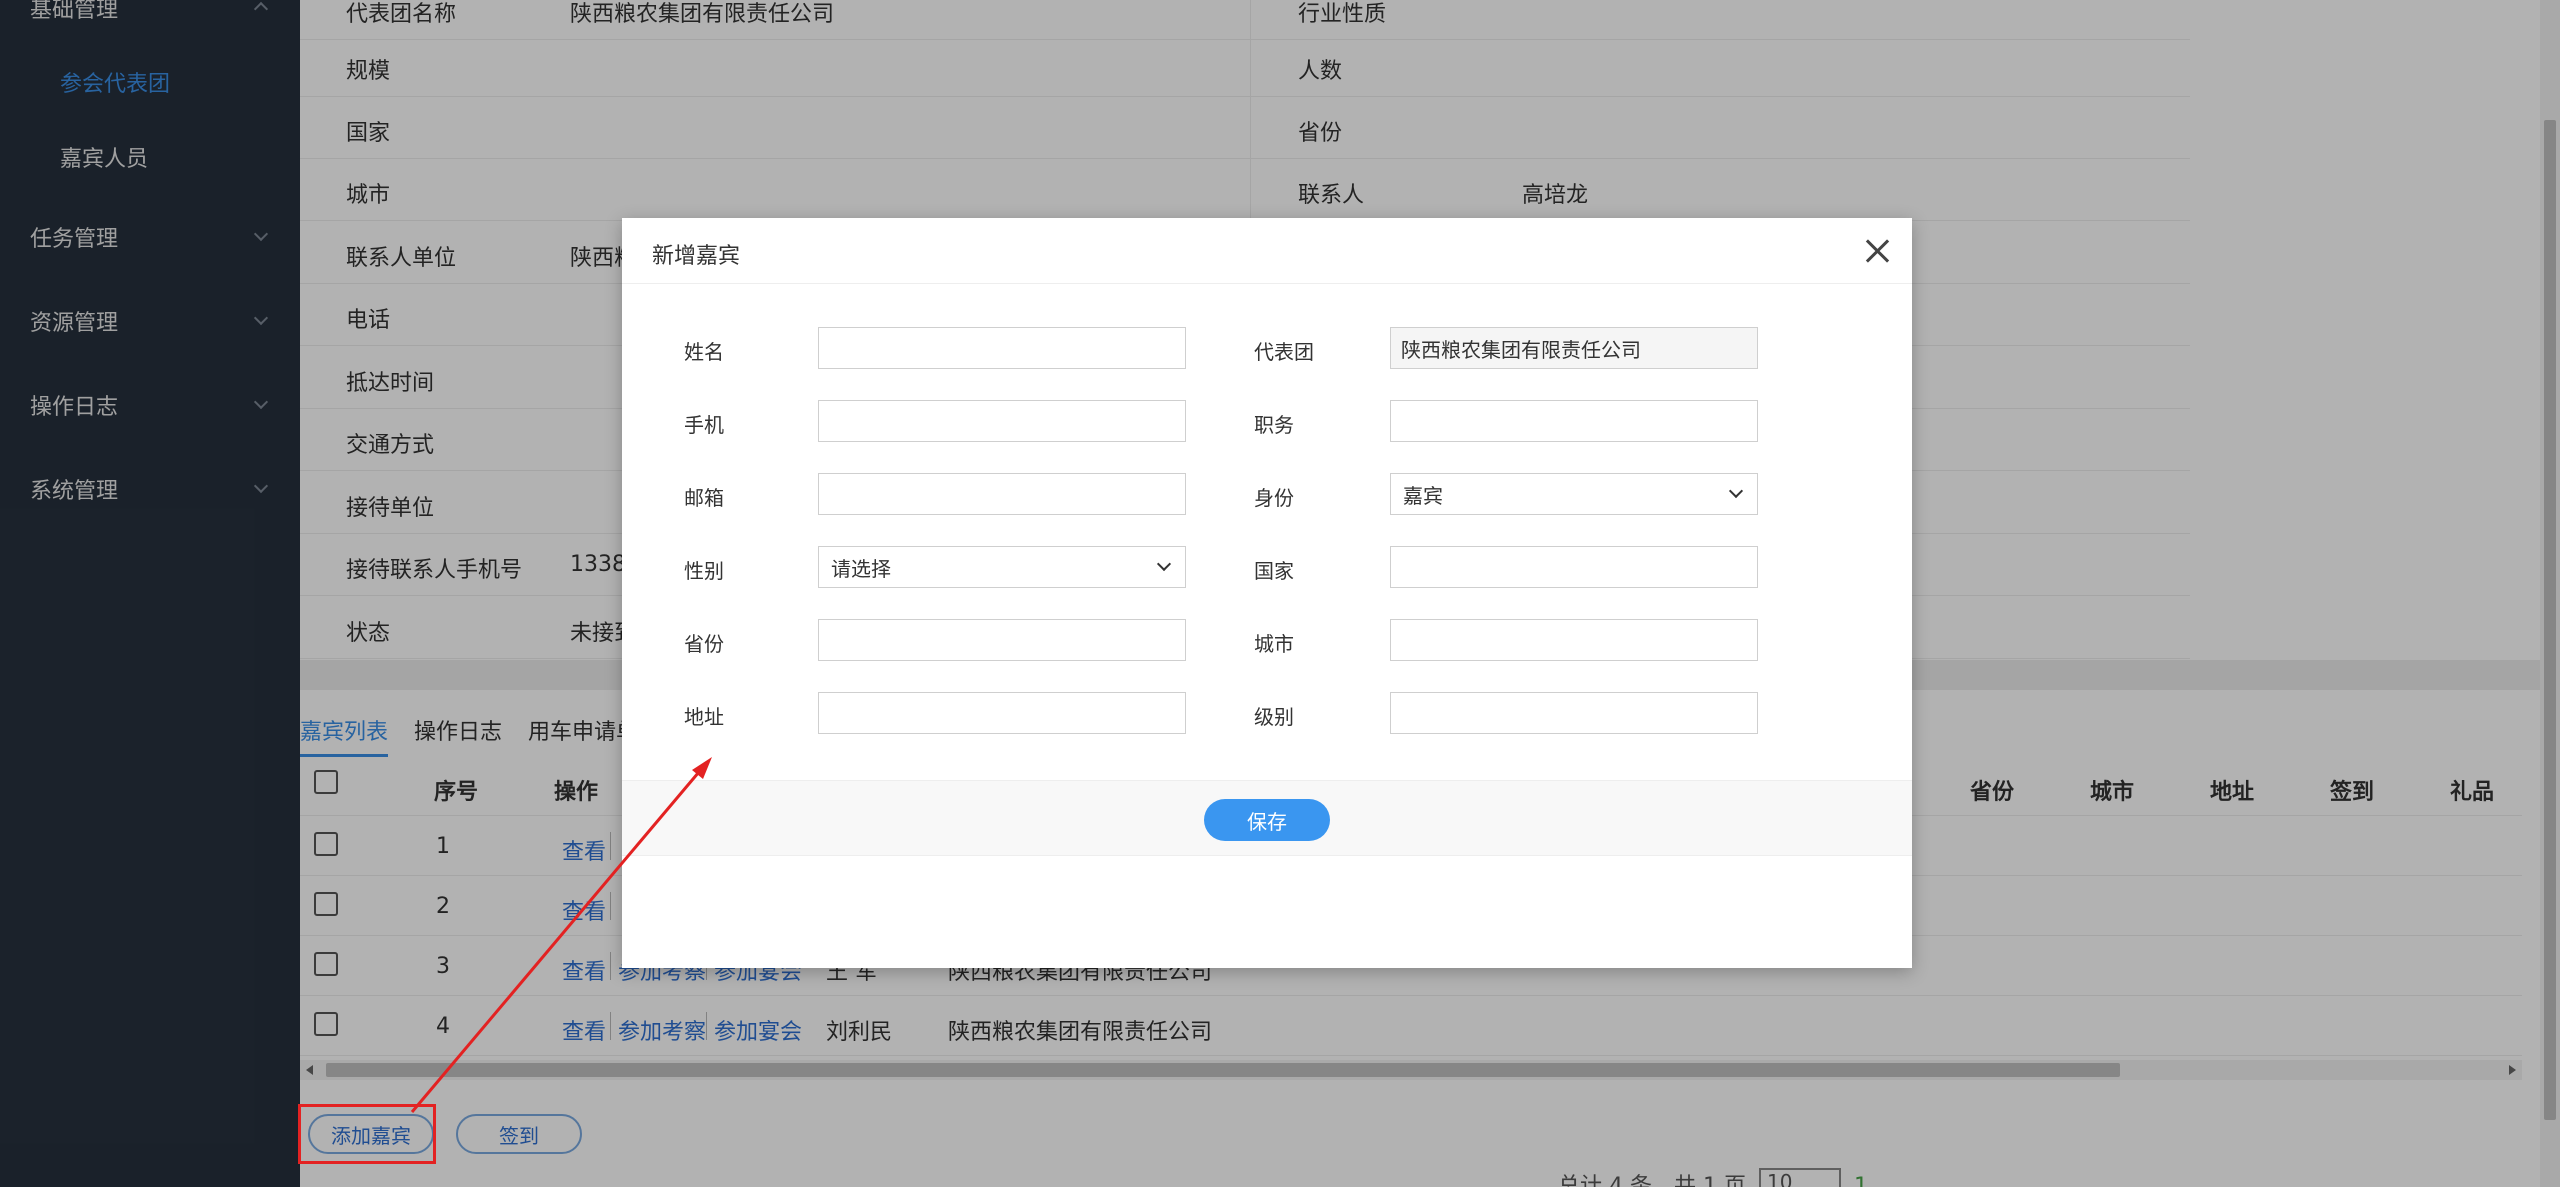 This screenshot has width=2560, height=1187. I want to click on gender-select: 请选择, so click(1002, 567).